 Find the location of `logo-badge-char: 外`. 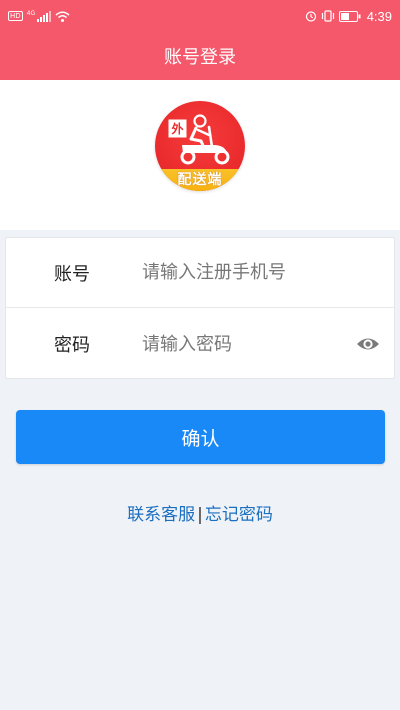

logo-badge-char: 外 is located at coordinates (177, 128).